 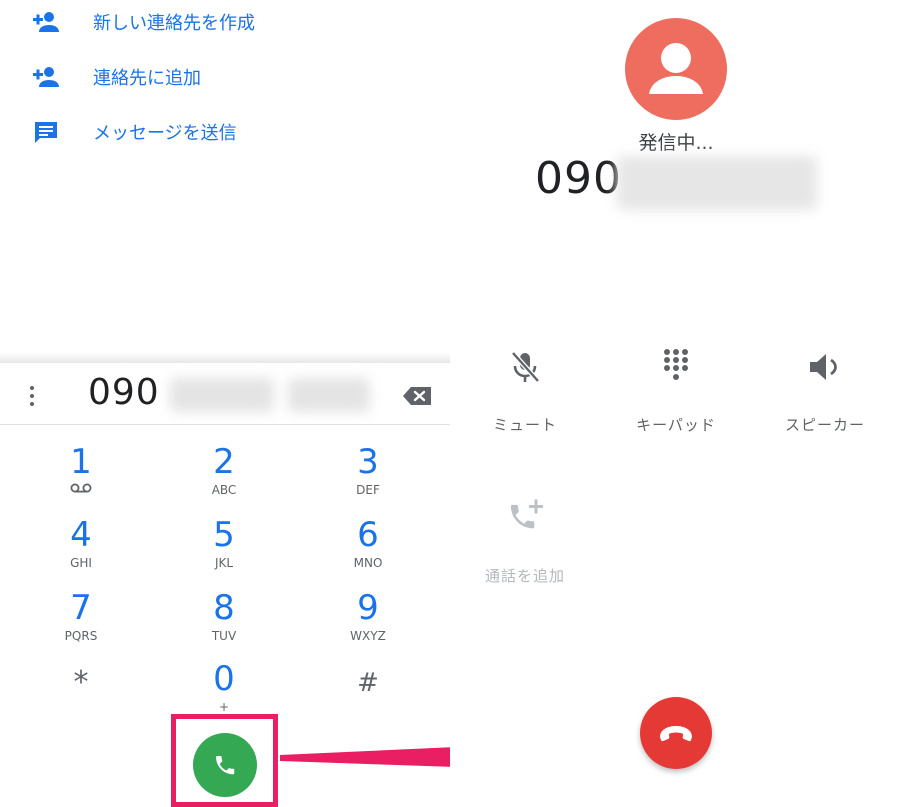 I want to click on key-star: *, so click(x=81, y=697).